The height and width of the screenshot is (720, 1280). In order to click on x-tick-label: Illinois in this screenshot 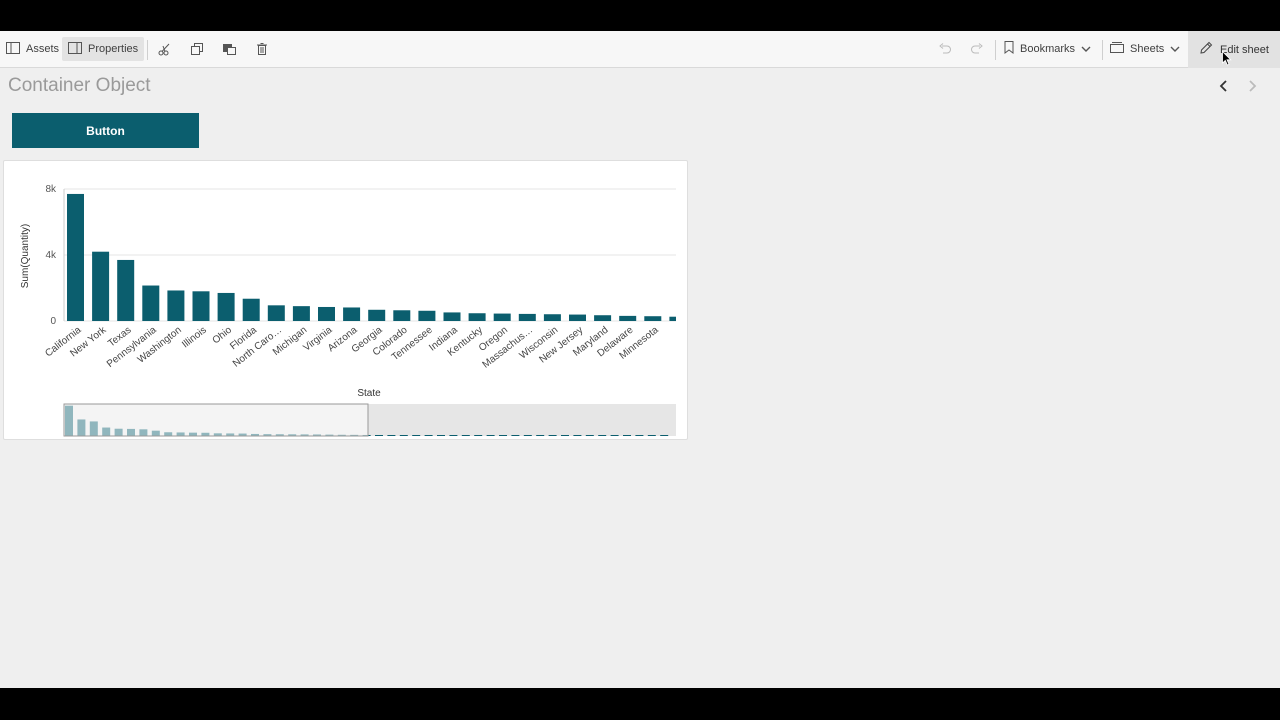, I will do `click(194, 338)`.